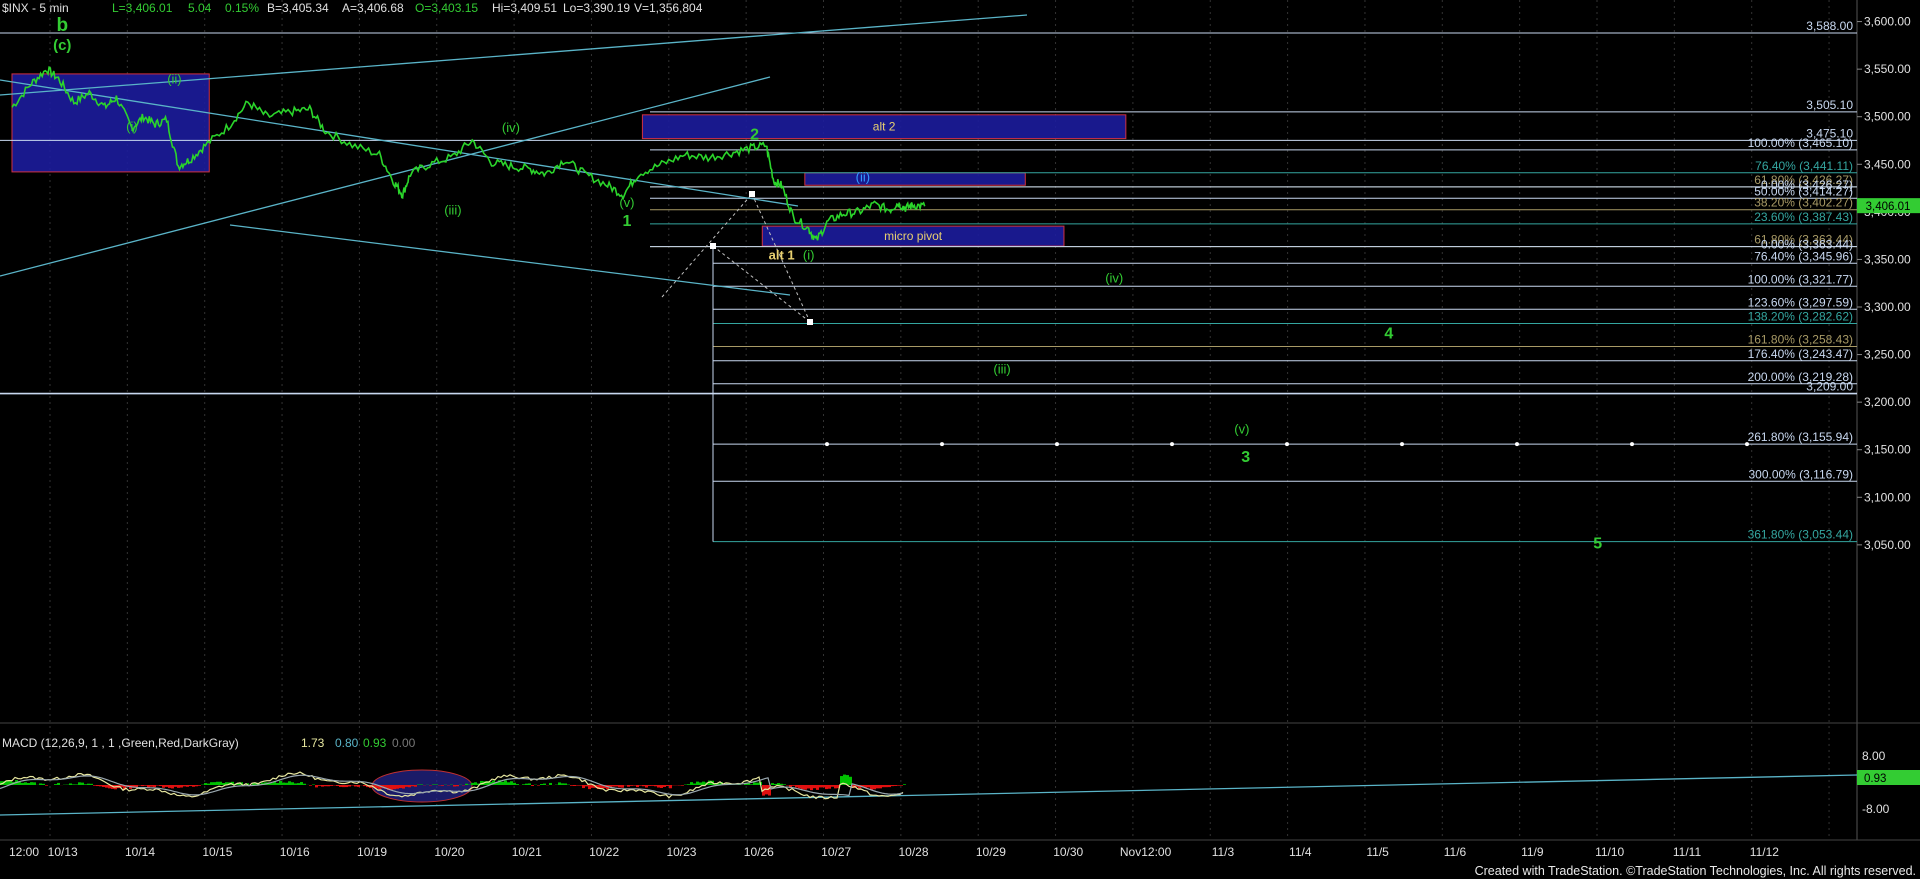 Image resolution: width=1920 pixels, height=879 pixels. I want to click on last-price: L=3,406.01, so click(142, 8).